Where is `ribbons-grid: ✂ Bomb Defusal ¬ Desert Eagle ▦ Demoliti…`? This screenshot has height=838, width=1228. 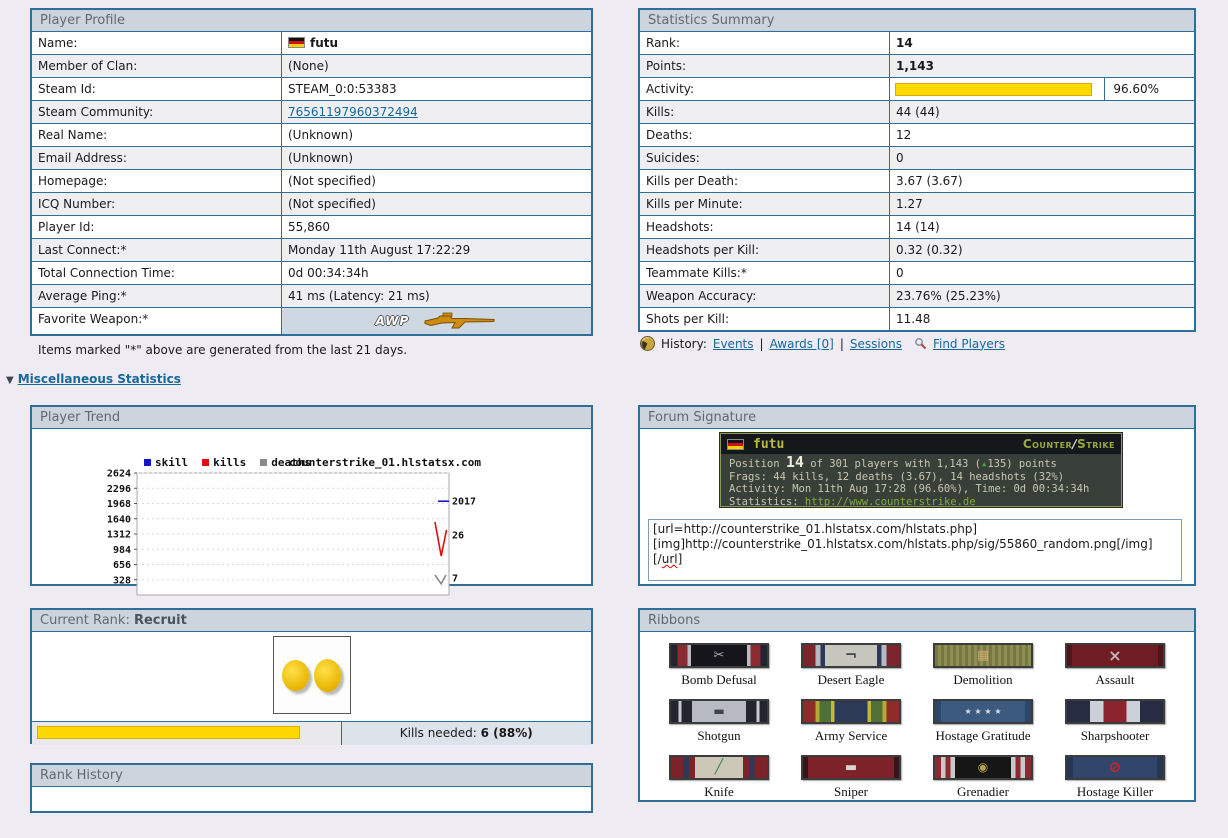 ribbons-grid: ✂ Bomb Defusal ¬ Desert Eagle ▦ Demoliti… is located at coordinates (917, 720).